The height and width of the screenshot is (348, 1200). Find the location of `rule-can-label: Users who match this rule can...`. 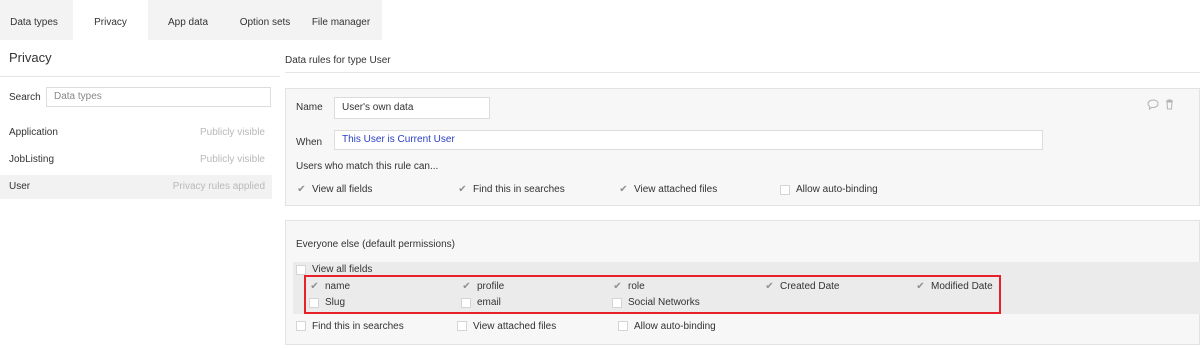

rule-can-label: Users who match this rule can... is located at coordinates (367, 166).